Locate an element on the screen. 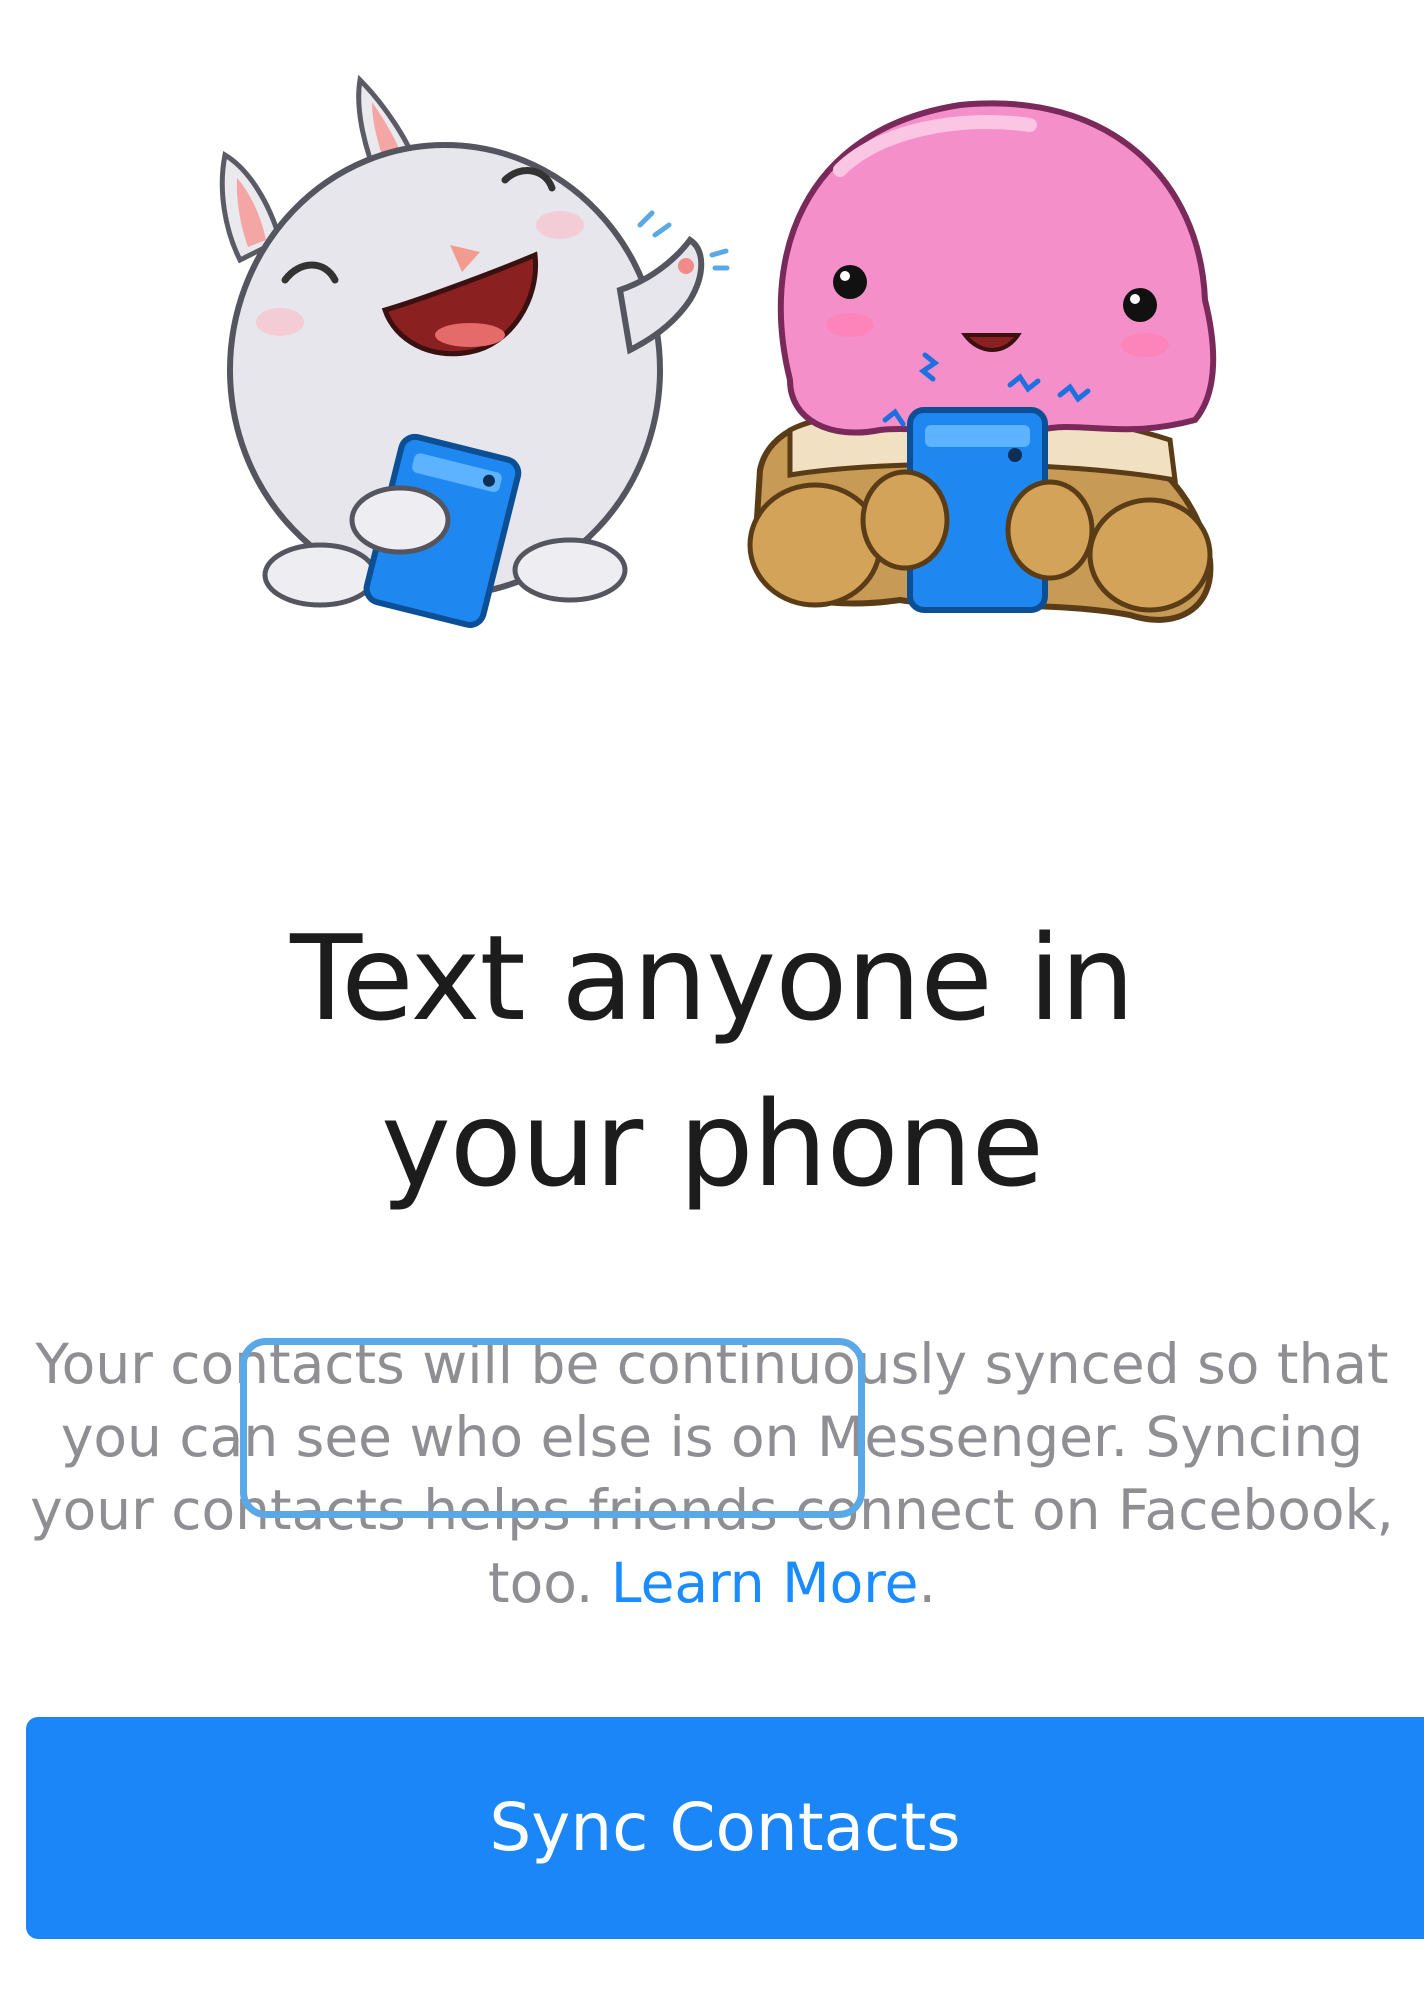 Image resolution: width=1424 pixels, height=1991 pixels. sync-contacts-button: Sync Contacts is located at coordinates (725, 1828).